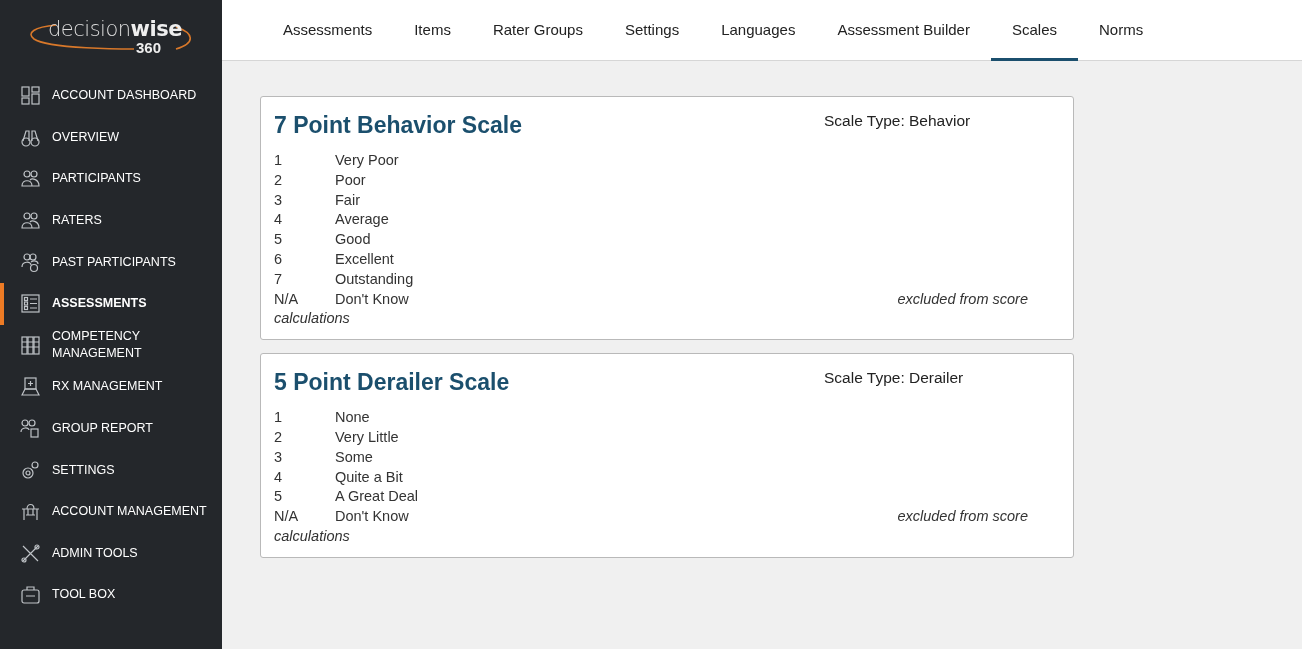  Describe the element at coordinates (432, 30) in the screenshot. I see `tab: Items` at that location.